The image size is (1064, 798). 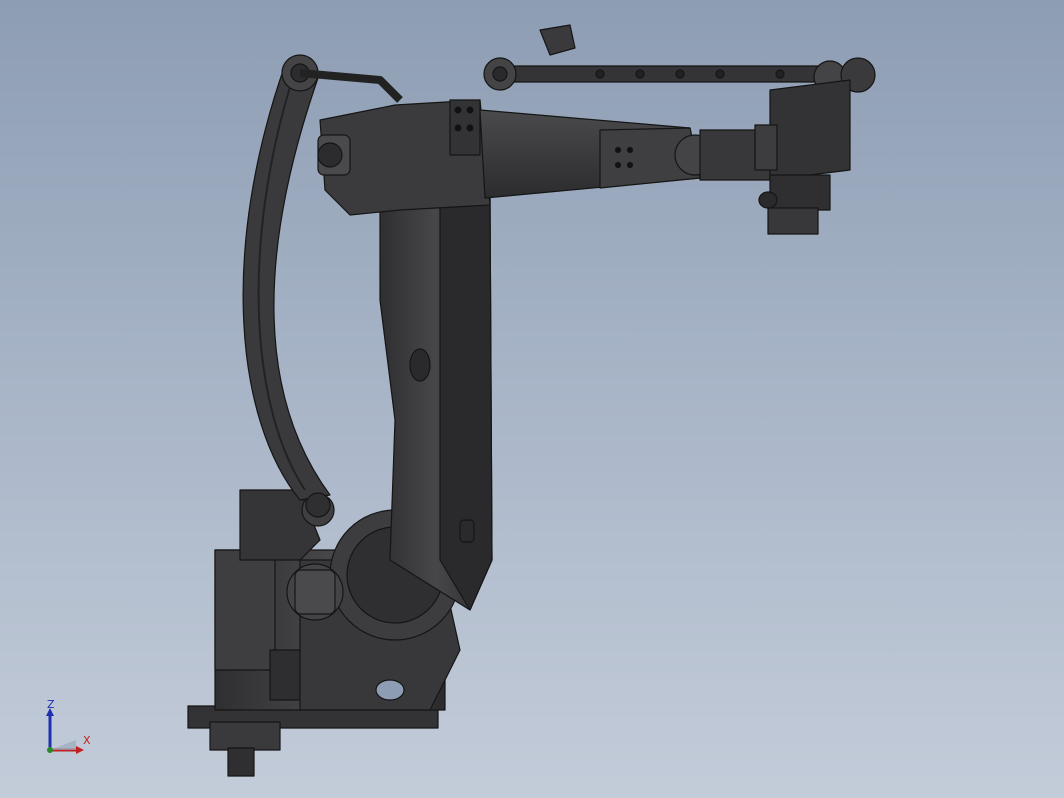 I want to click on elbow-housing, so click(x=395, y=142).